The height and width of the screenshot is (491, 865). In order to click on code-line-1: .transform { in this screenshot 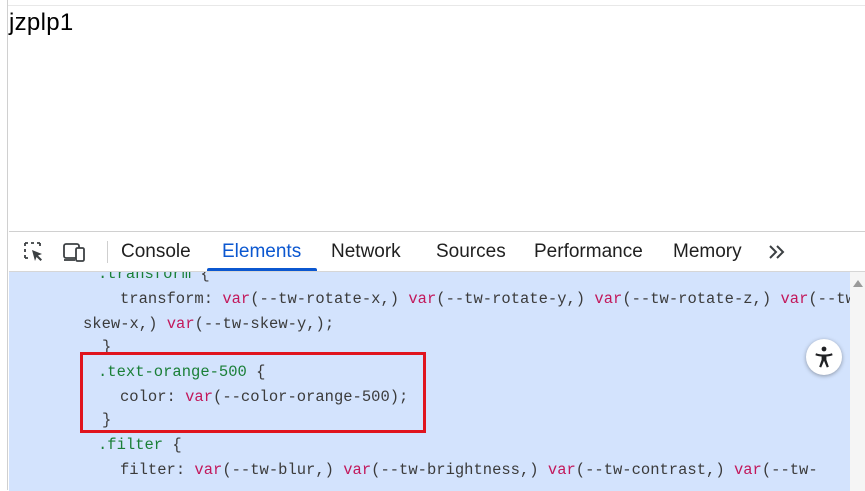, I will do `click(154, 277)`.